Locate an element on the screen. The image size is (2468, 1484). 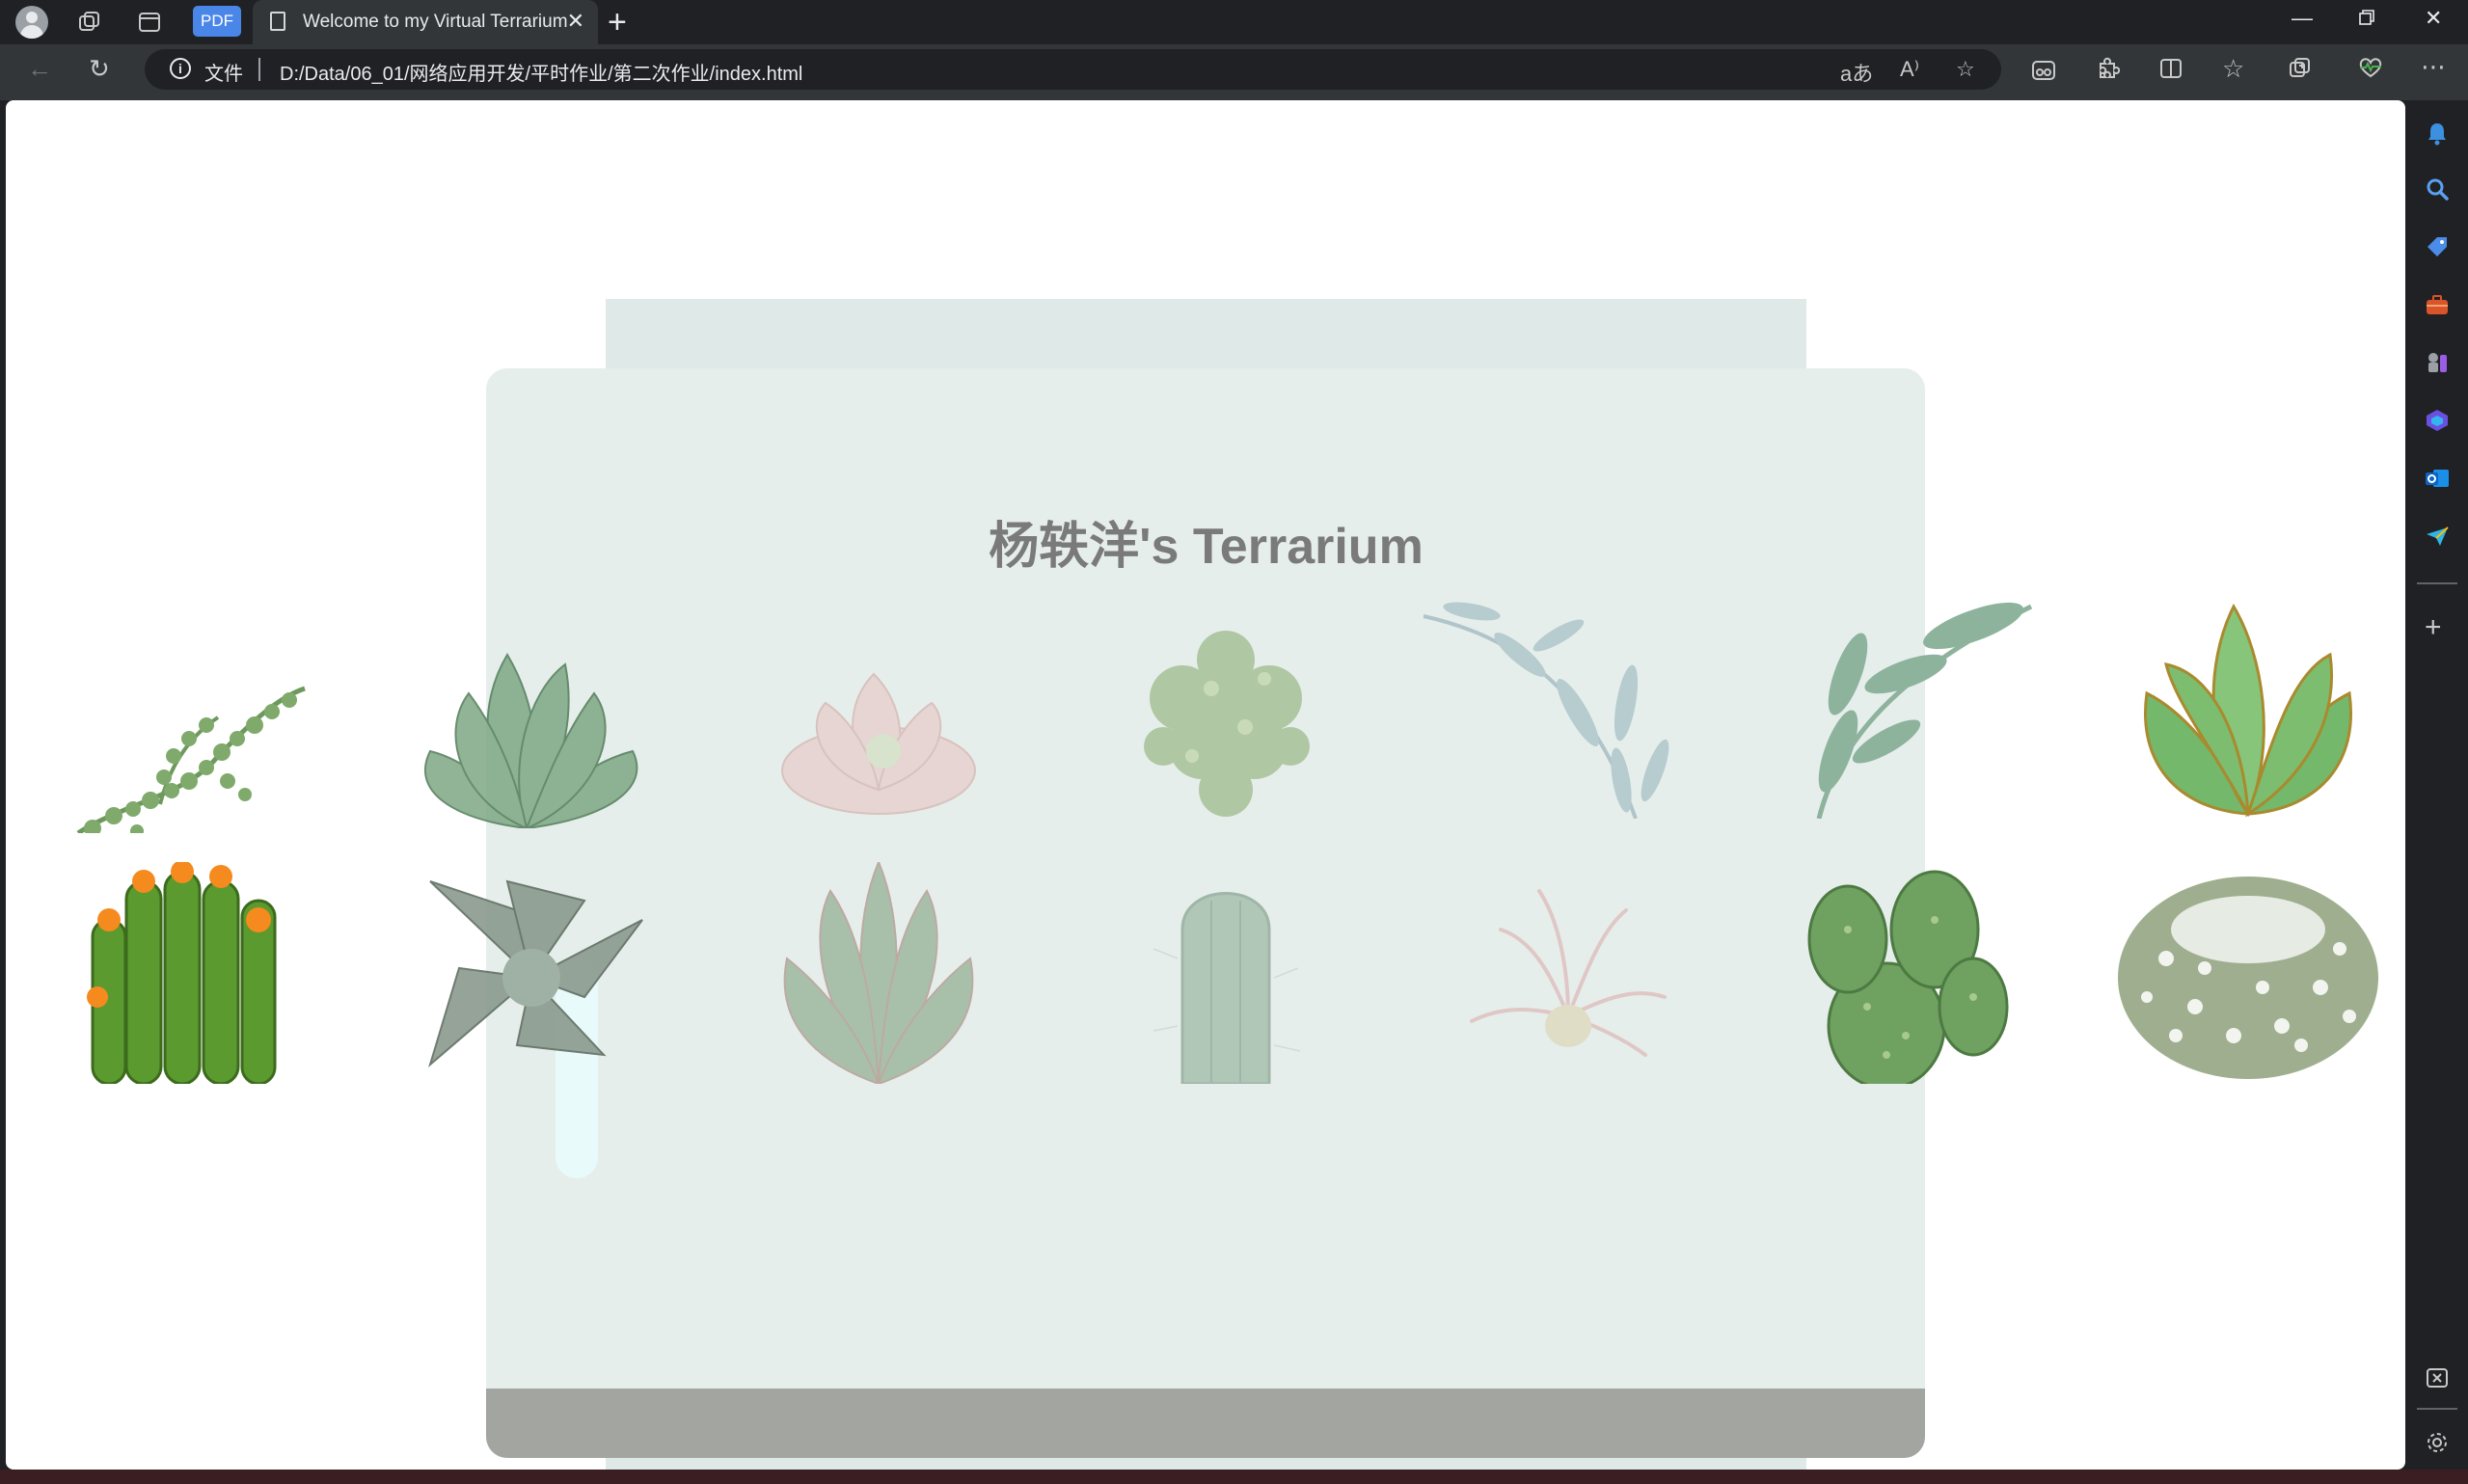
notification-bell-icon is located at coordinates (2437, 133).